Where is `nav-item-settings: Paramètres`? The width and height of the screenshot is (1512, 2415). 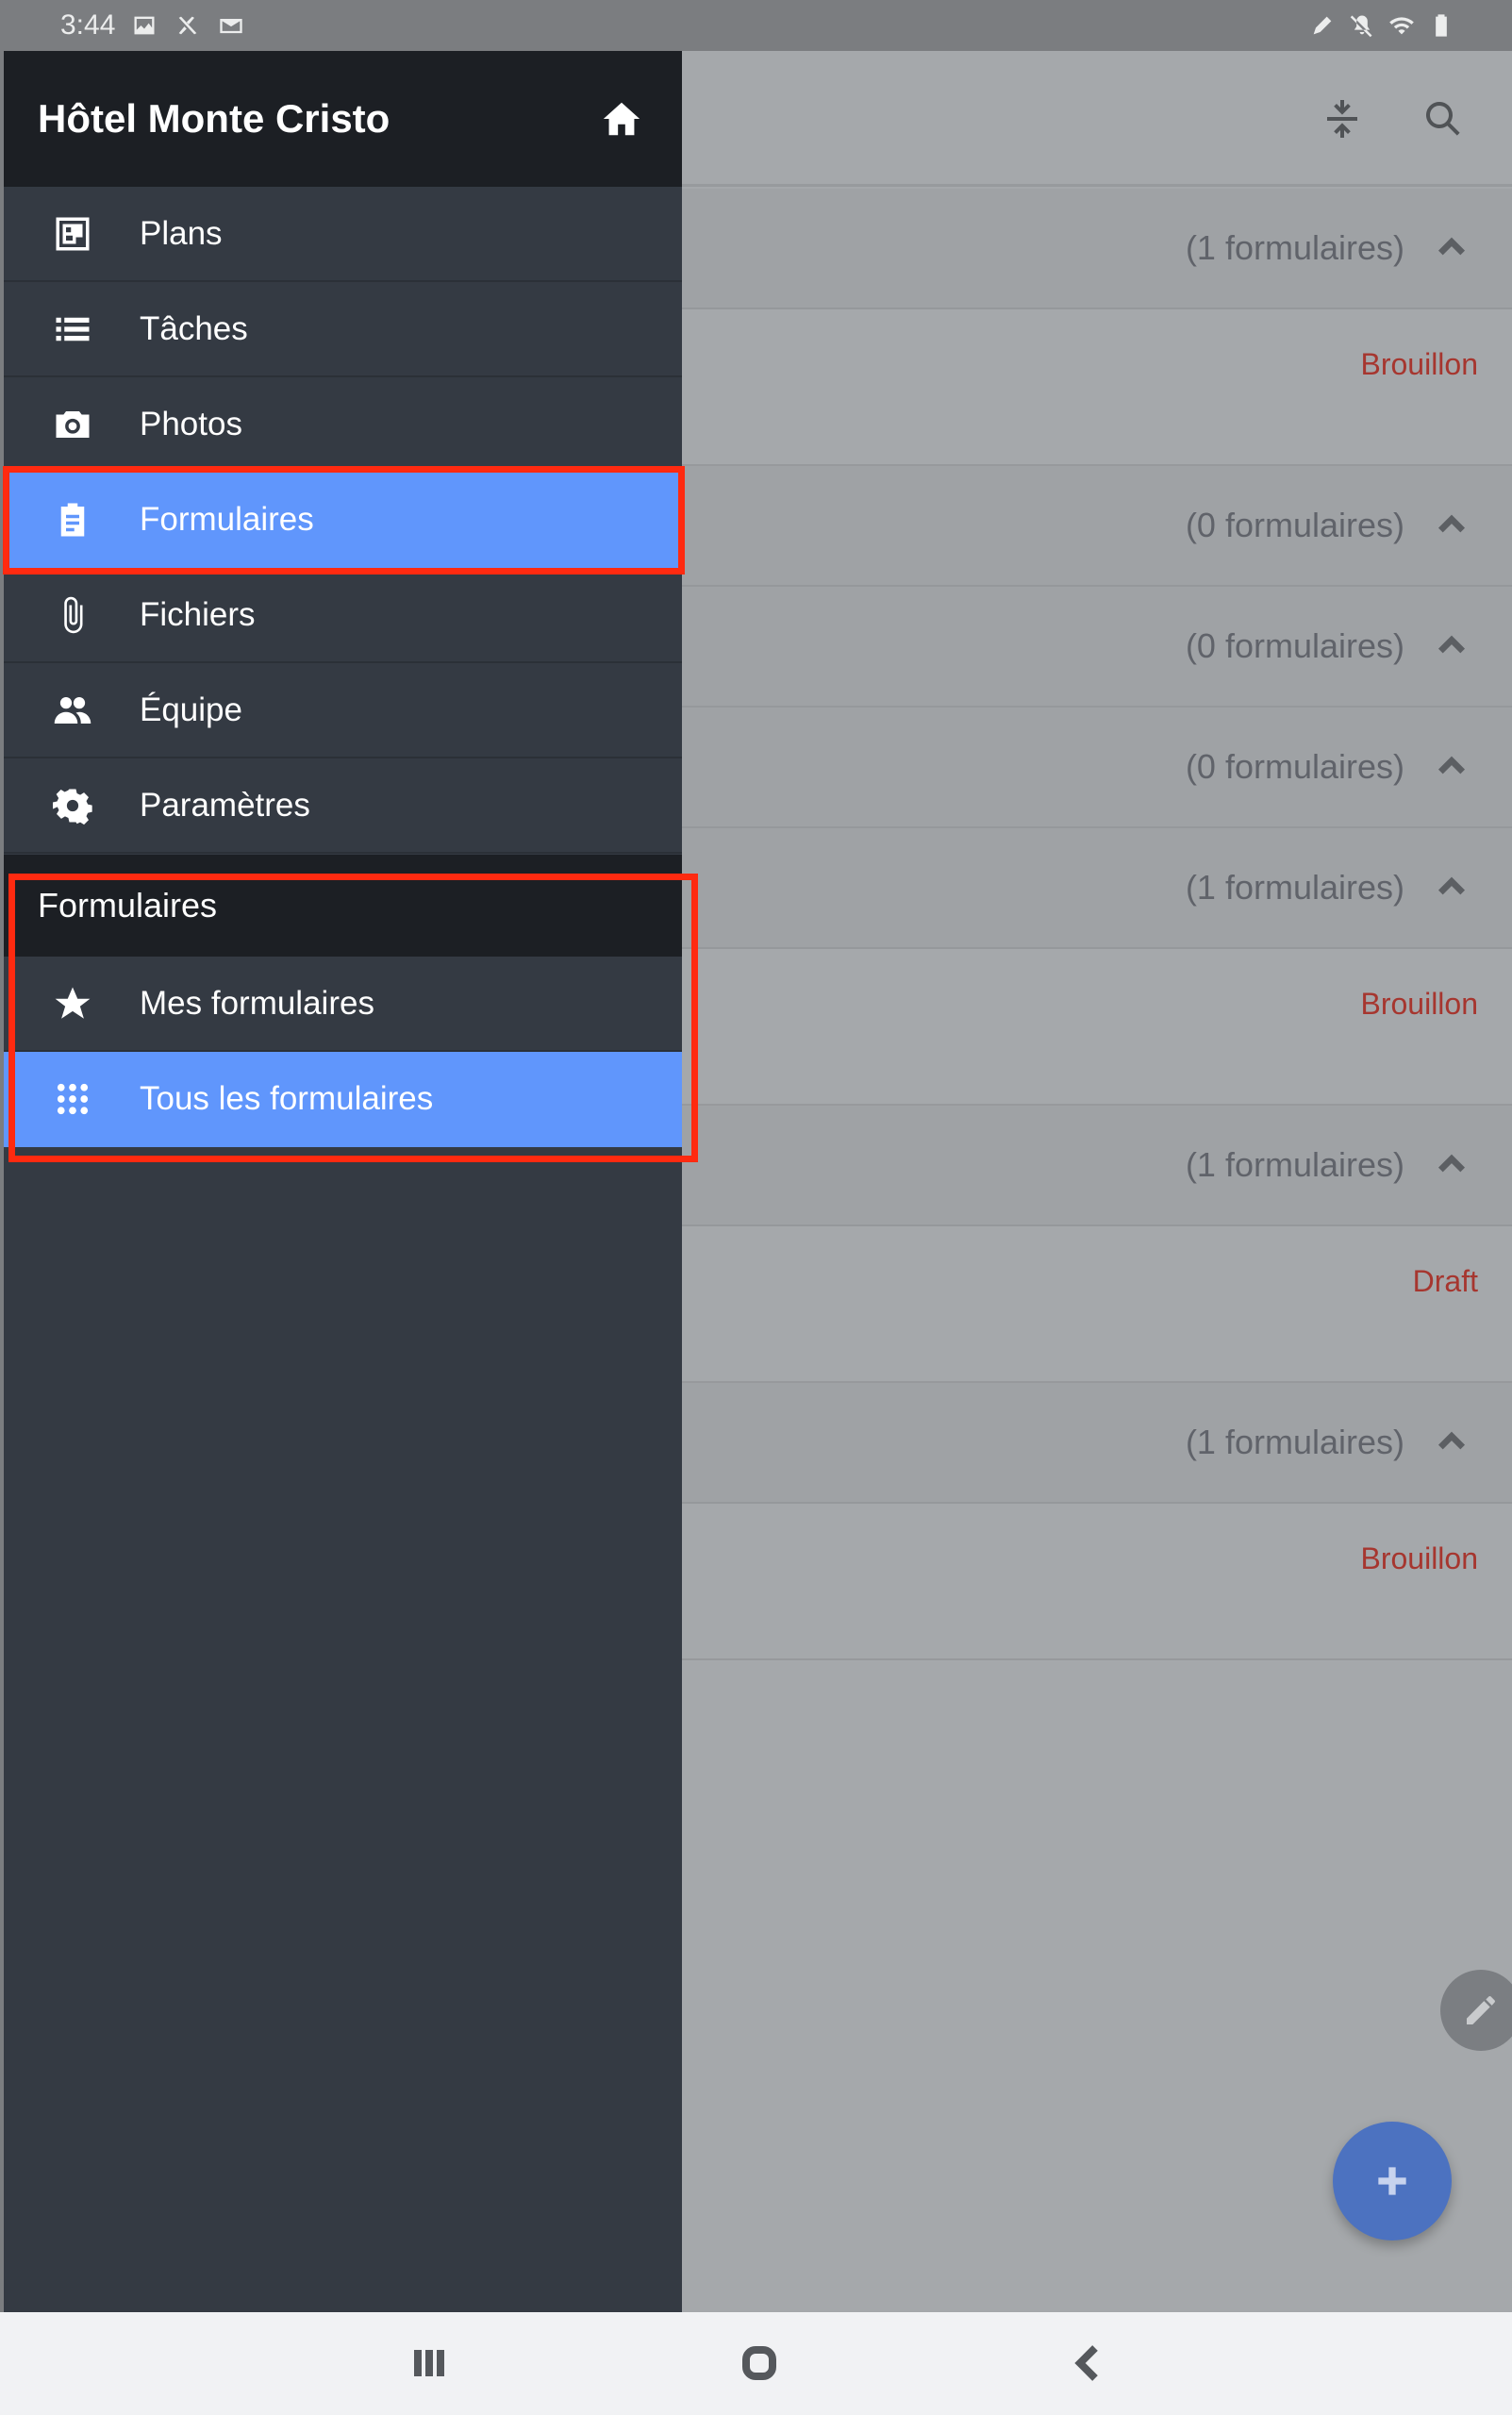
nav-item-settings: Paramètres is located at coordinates (343, 806).